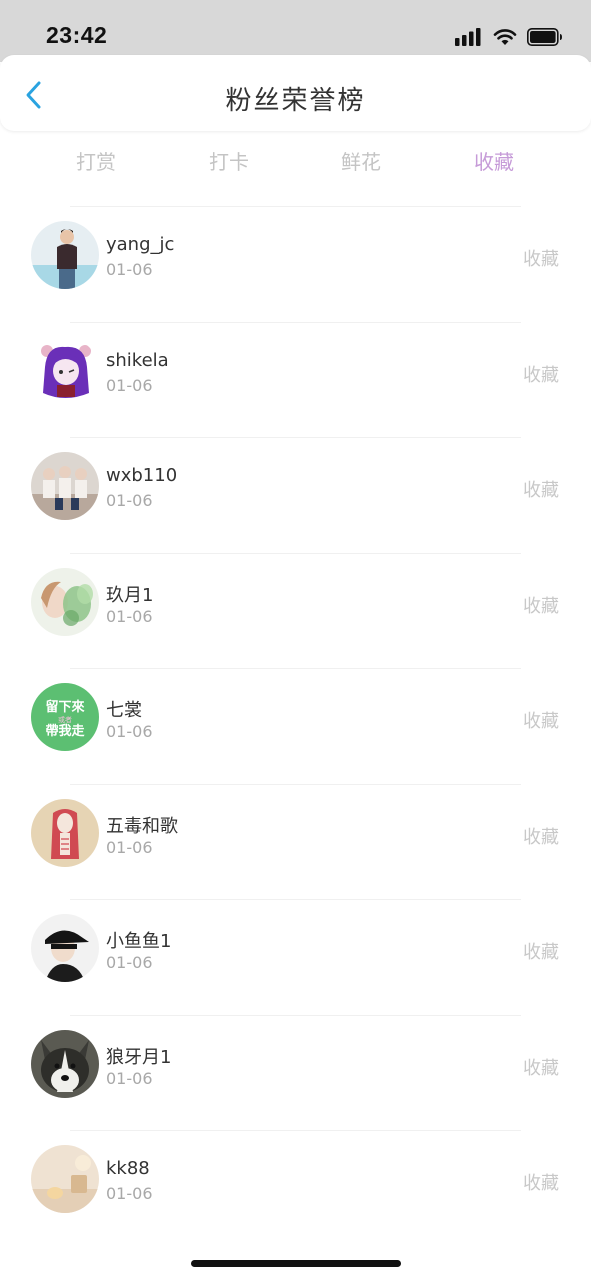  What do you see at coordinates (65, 707) in the screenshot?
I see `avatar-text-line: 留下來` at bounding box center [65, 707].